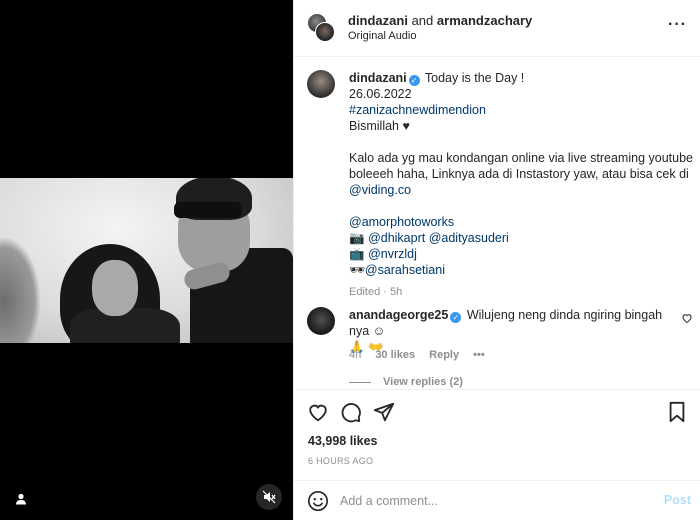 The image size is (700, 520). I want to click on audio-link: Original Audio, so click(382, 36).